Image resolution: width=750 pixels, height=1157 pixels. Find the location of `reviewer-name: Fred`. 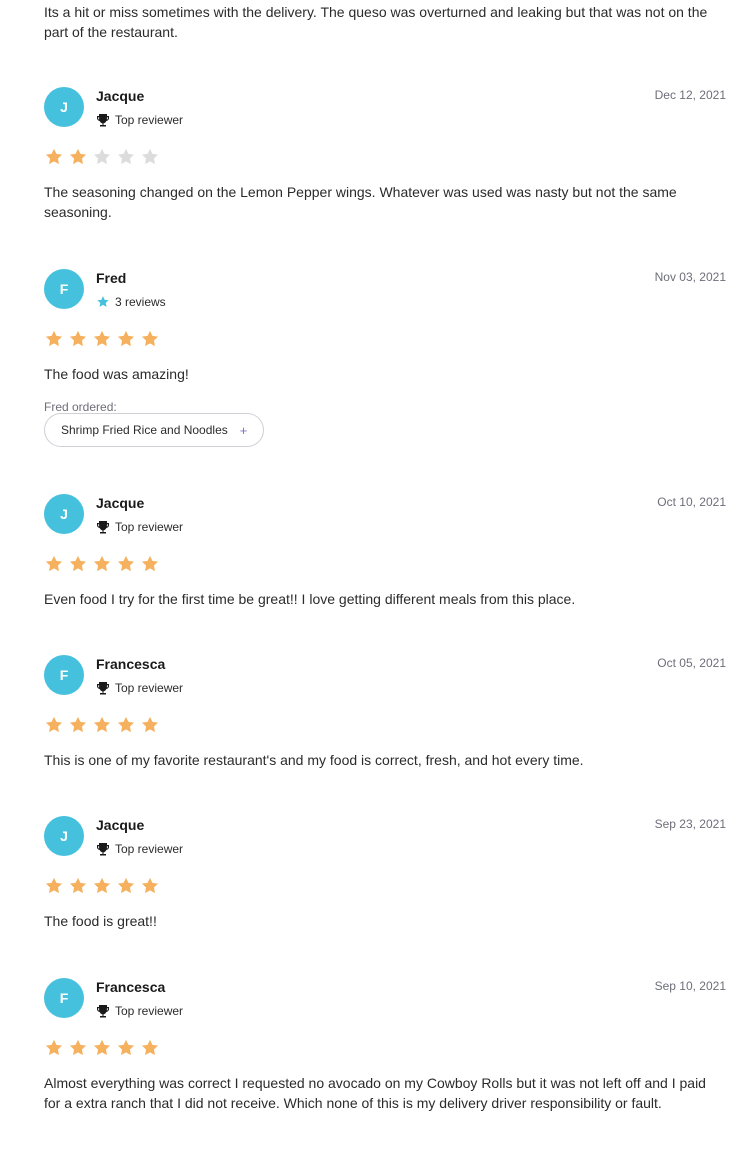

reviewer-name: Fred is located at coordinates (111, 278).